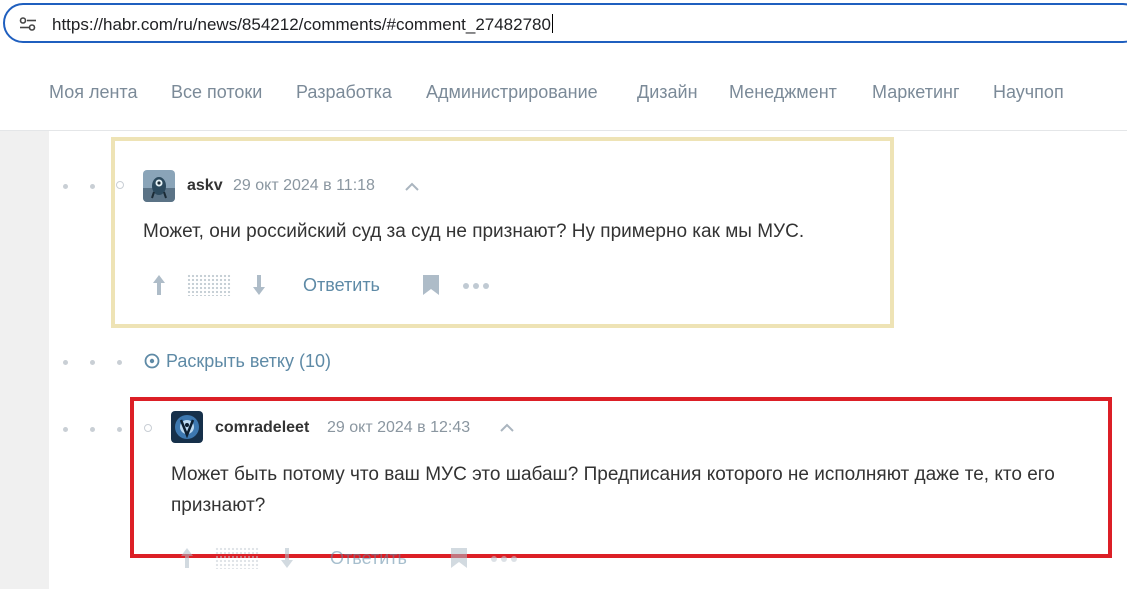 The height and width of the screenshot is (589, 1127). What do you see at coordinates (344, 92) in the screenshot?
I see `nav-item-development: Разработка` at bounding box center [344, 92].